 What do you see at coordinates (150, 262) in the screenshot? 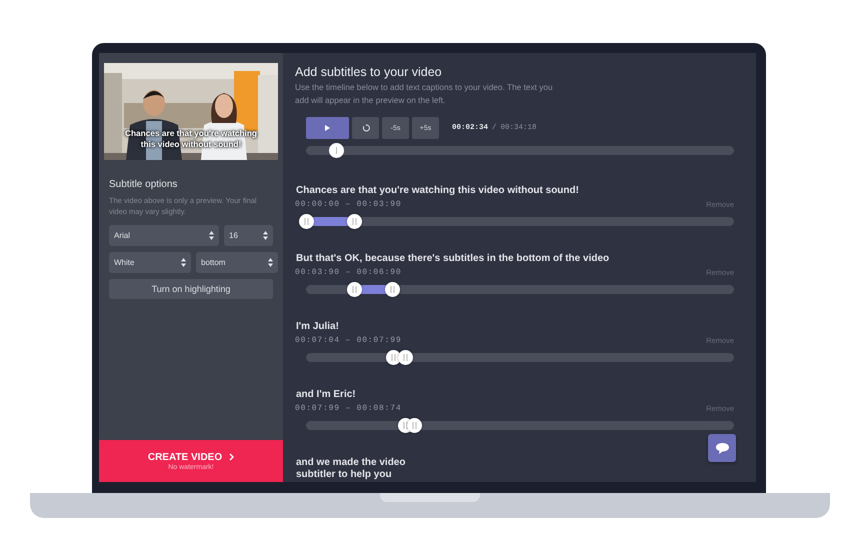
I see `dropdown: White` at bounding box center [150, 262].